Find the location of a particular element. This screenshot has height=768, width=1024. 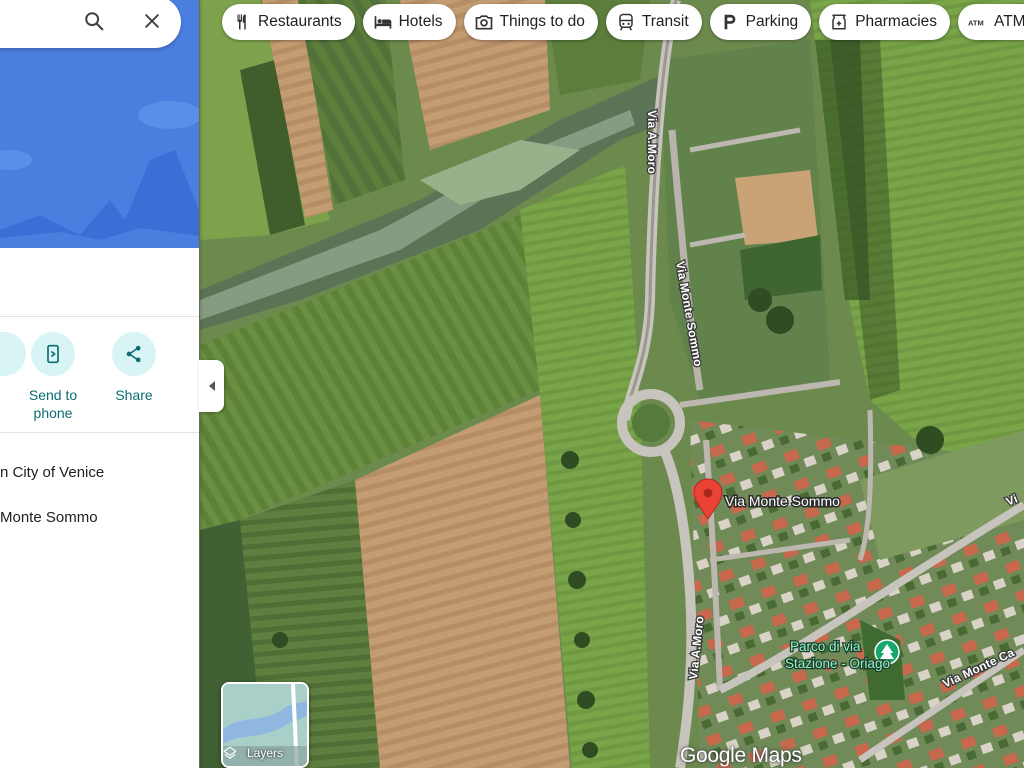

layers-label: Layers is located at coordinates (265, 753).